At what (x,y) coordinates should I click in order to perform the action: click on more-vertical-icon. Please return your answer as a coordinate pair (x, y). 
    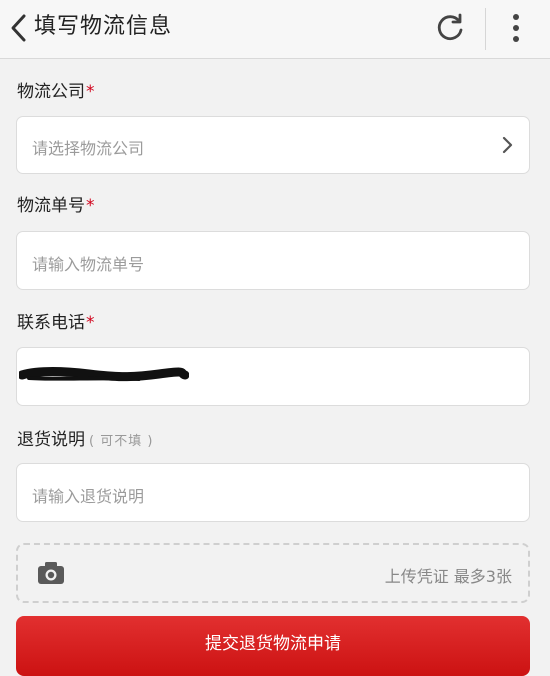
    Looking at the image, I should click on (516, 28).